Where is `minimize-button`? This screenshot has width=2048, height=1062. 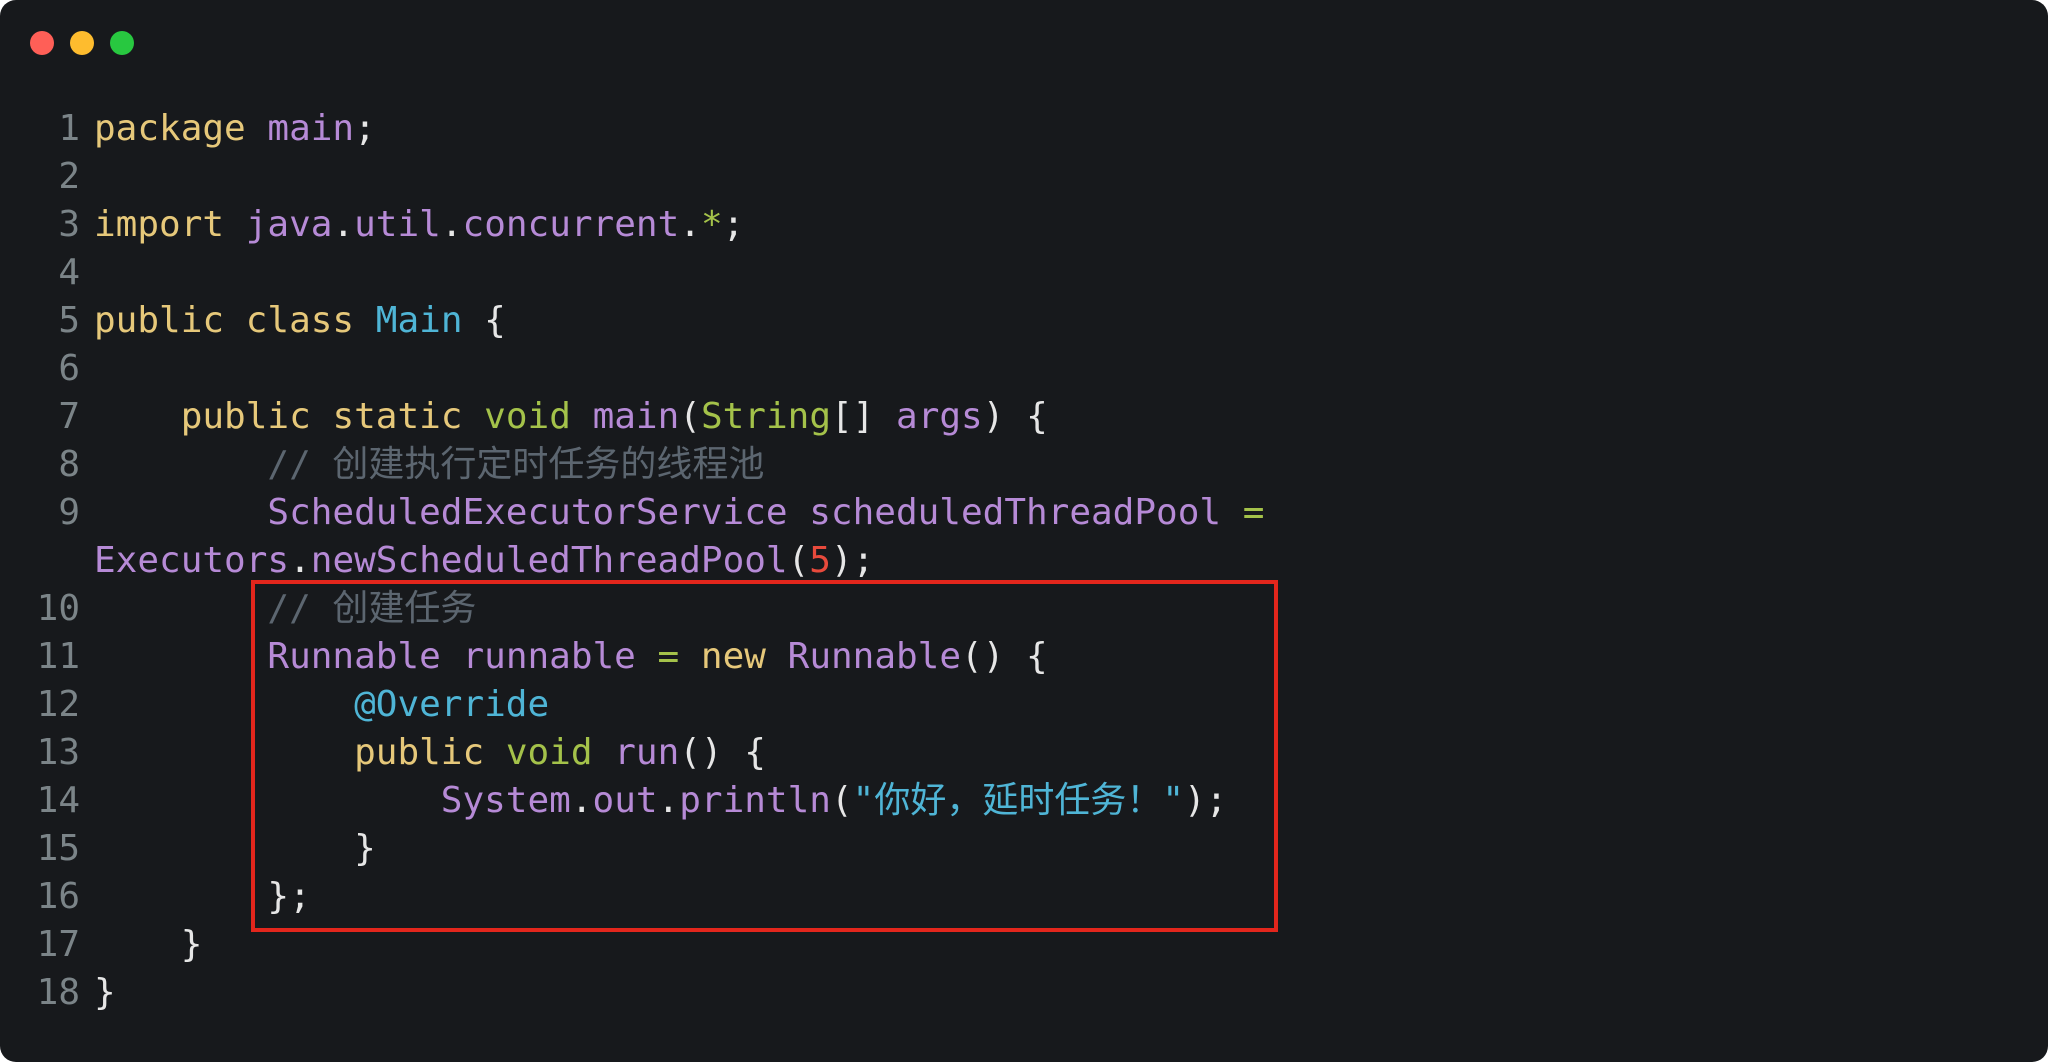
minimize-button is located at coordinates (82, 43).